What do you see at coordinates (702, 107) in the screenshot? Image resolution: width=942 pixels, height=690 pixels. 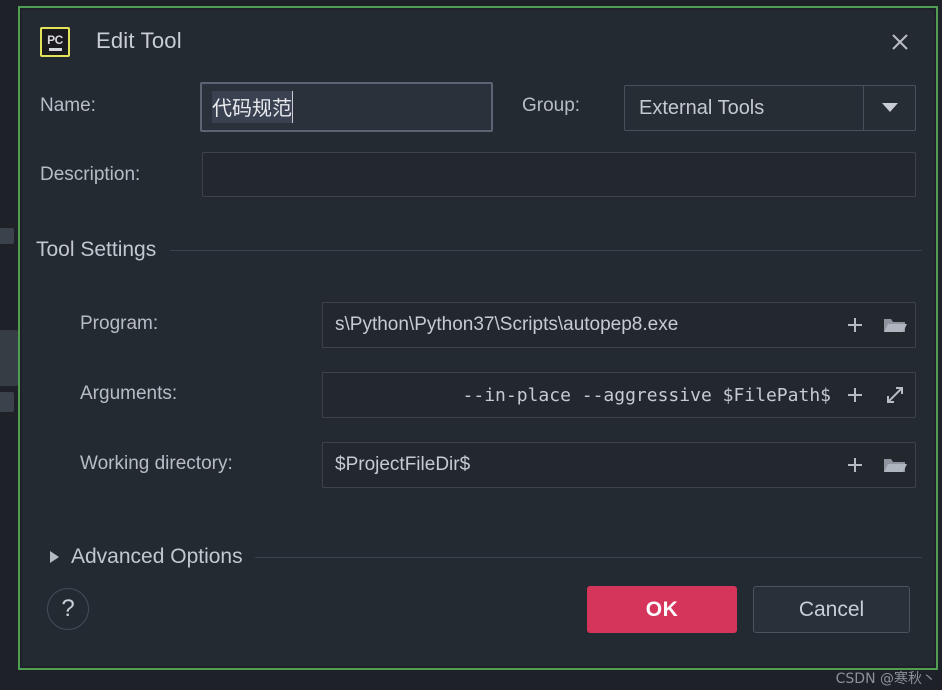 I see `group-select-value: External Tools` at bounding box center [702, 107].